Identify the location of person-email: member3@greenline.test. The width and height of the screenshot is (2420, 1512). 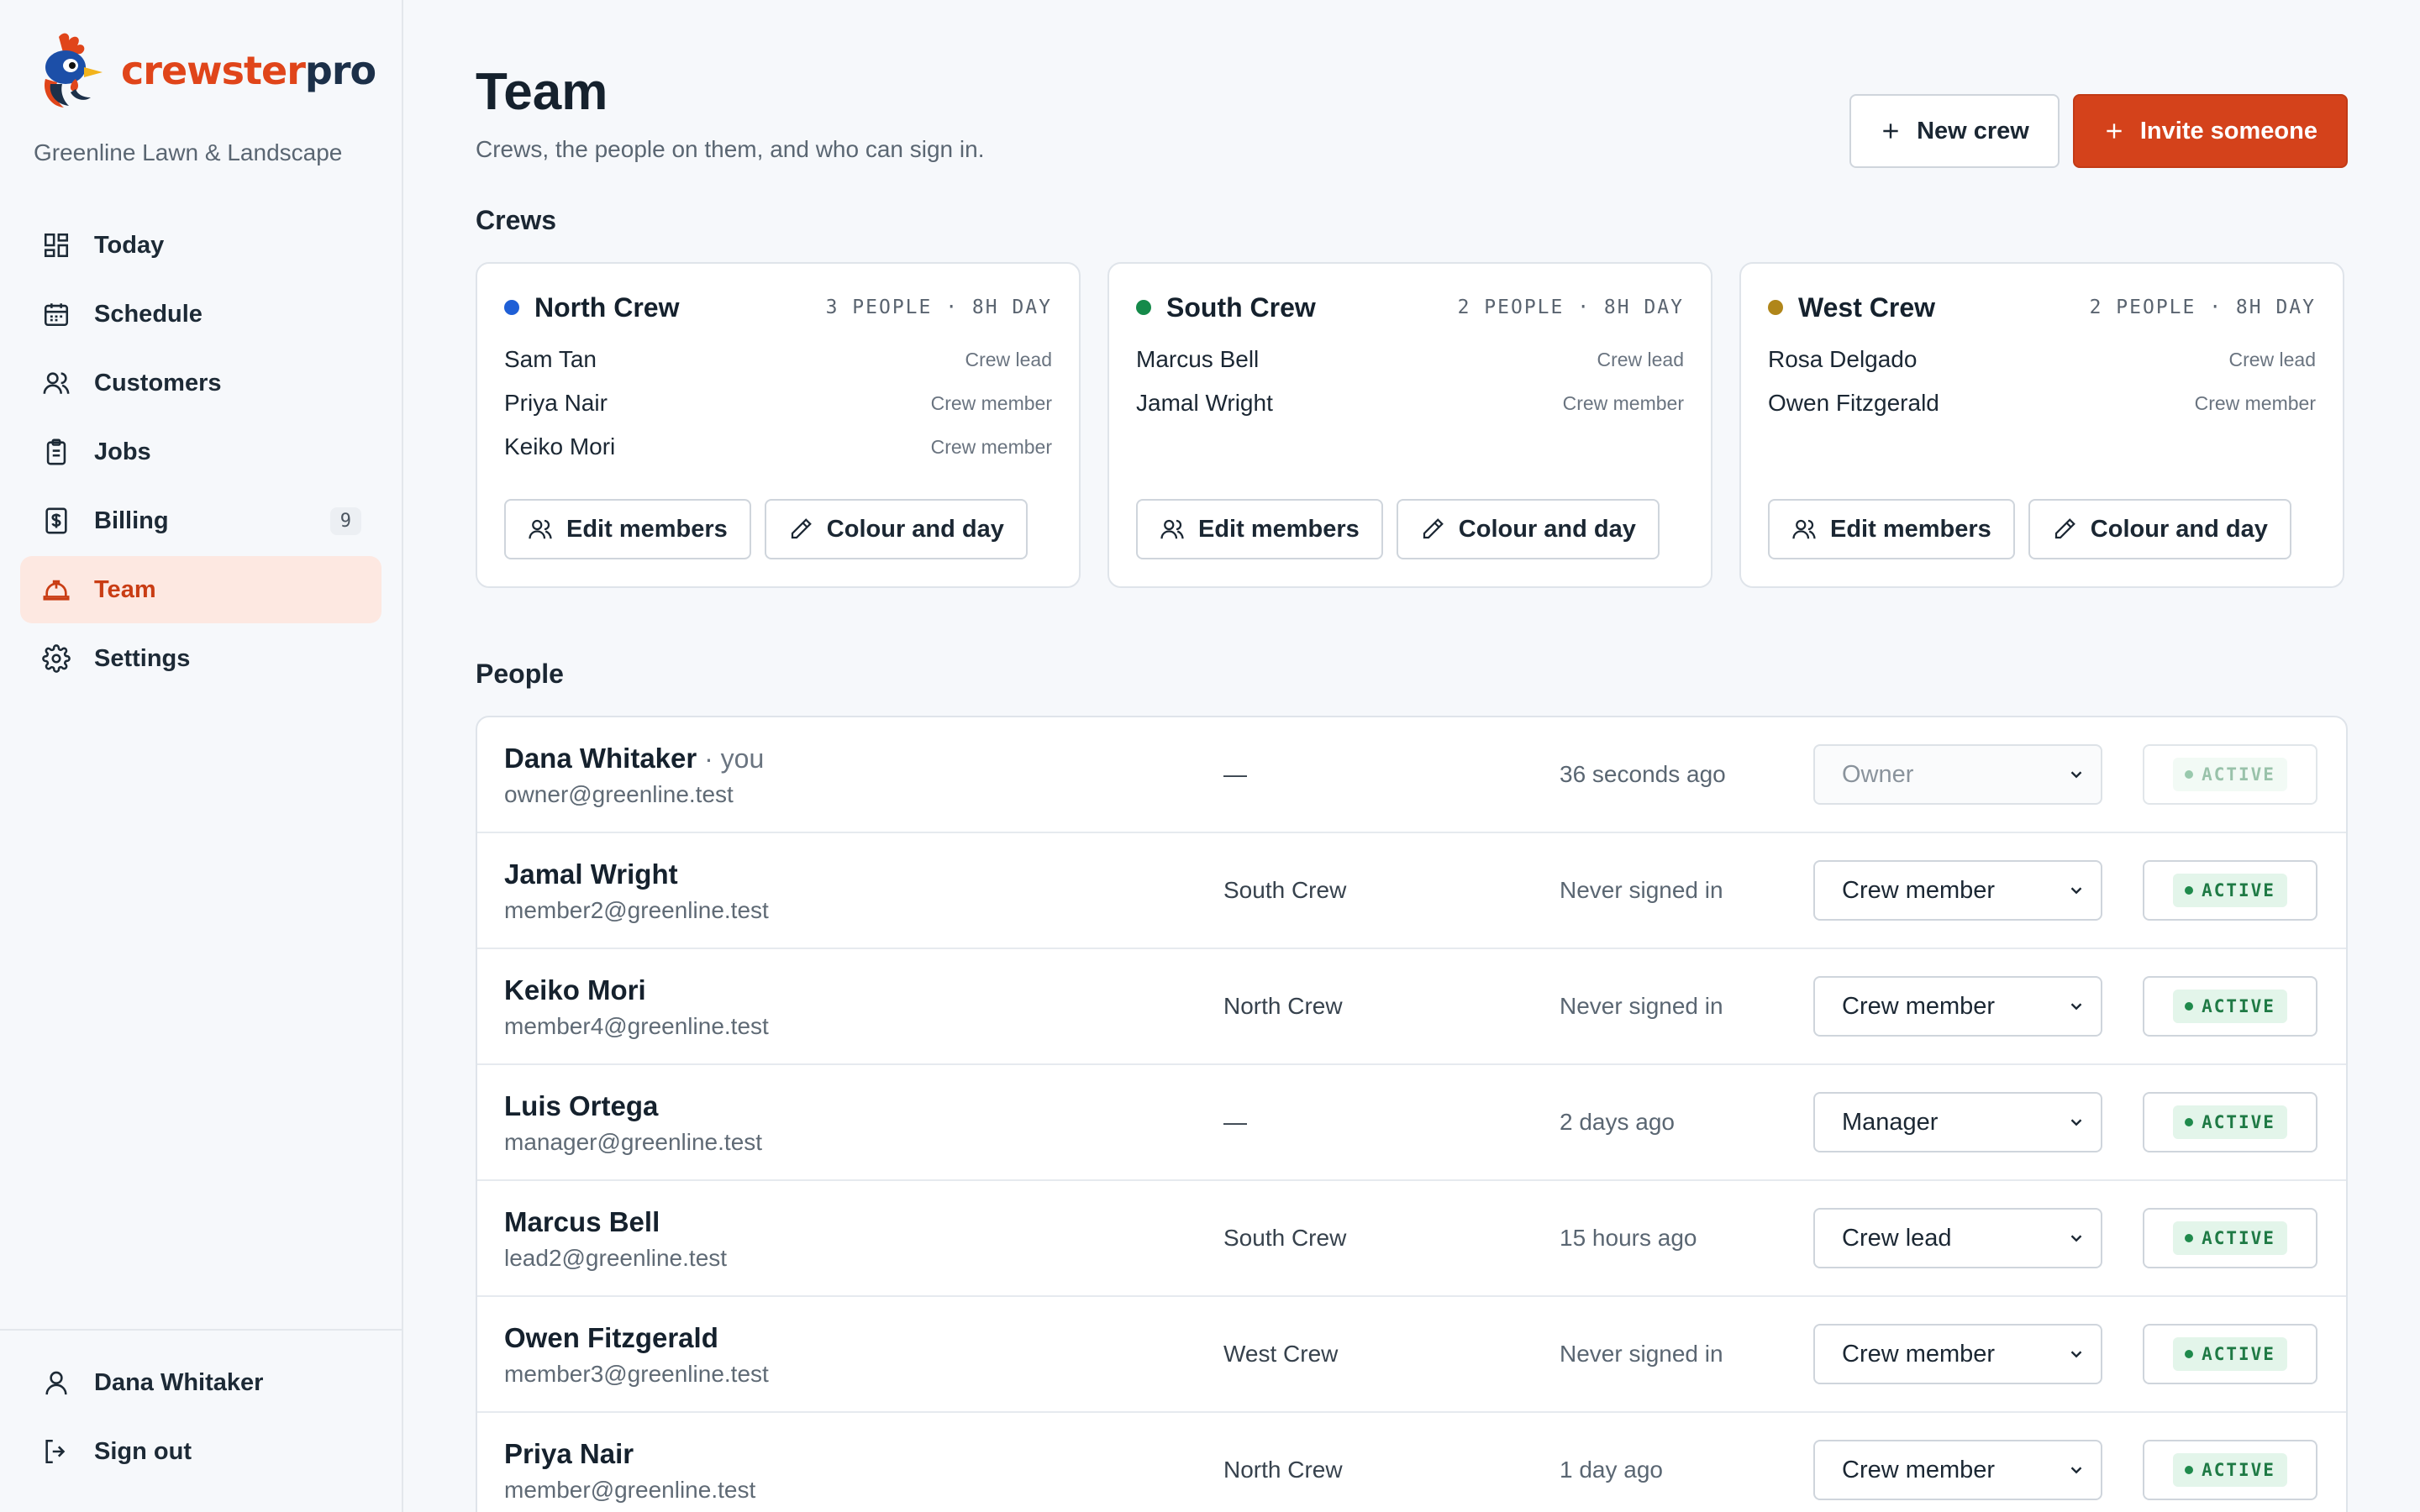
(636, 1374).